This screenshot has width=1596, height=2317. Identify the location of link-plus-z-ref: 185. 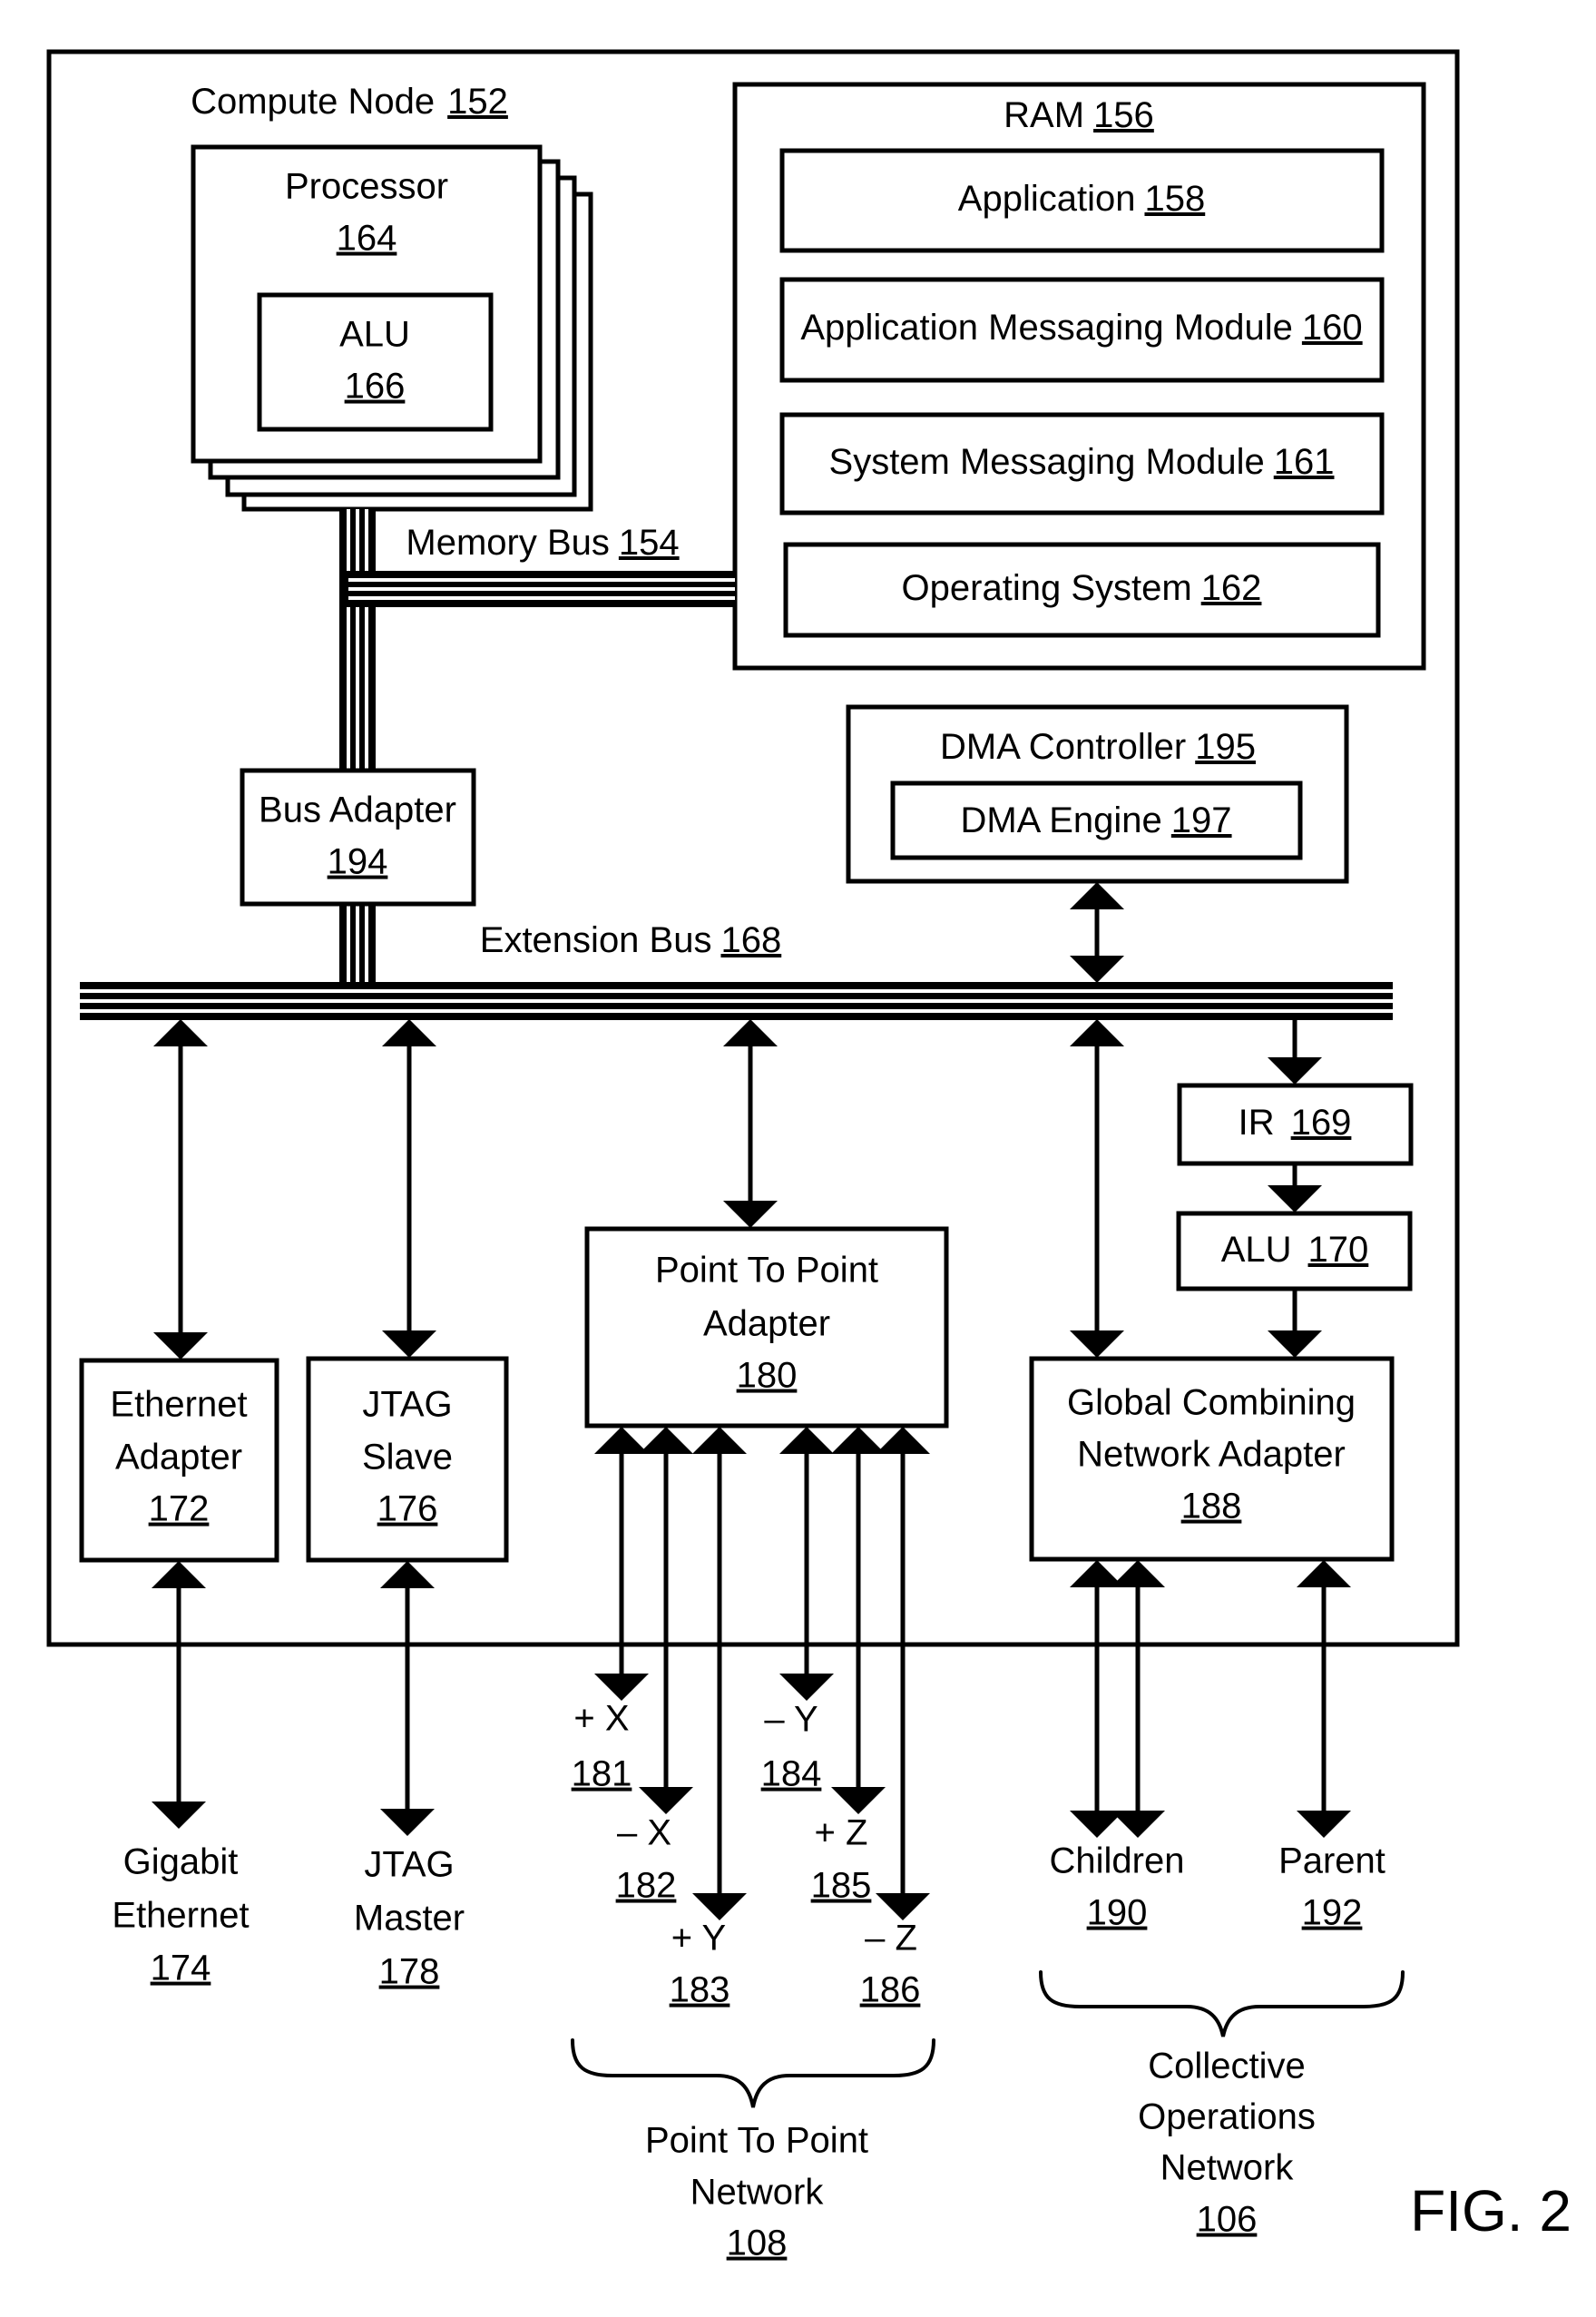
(841, 1886).